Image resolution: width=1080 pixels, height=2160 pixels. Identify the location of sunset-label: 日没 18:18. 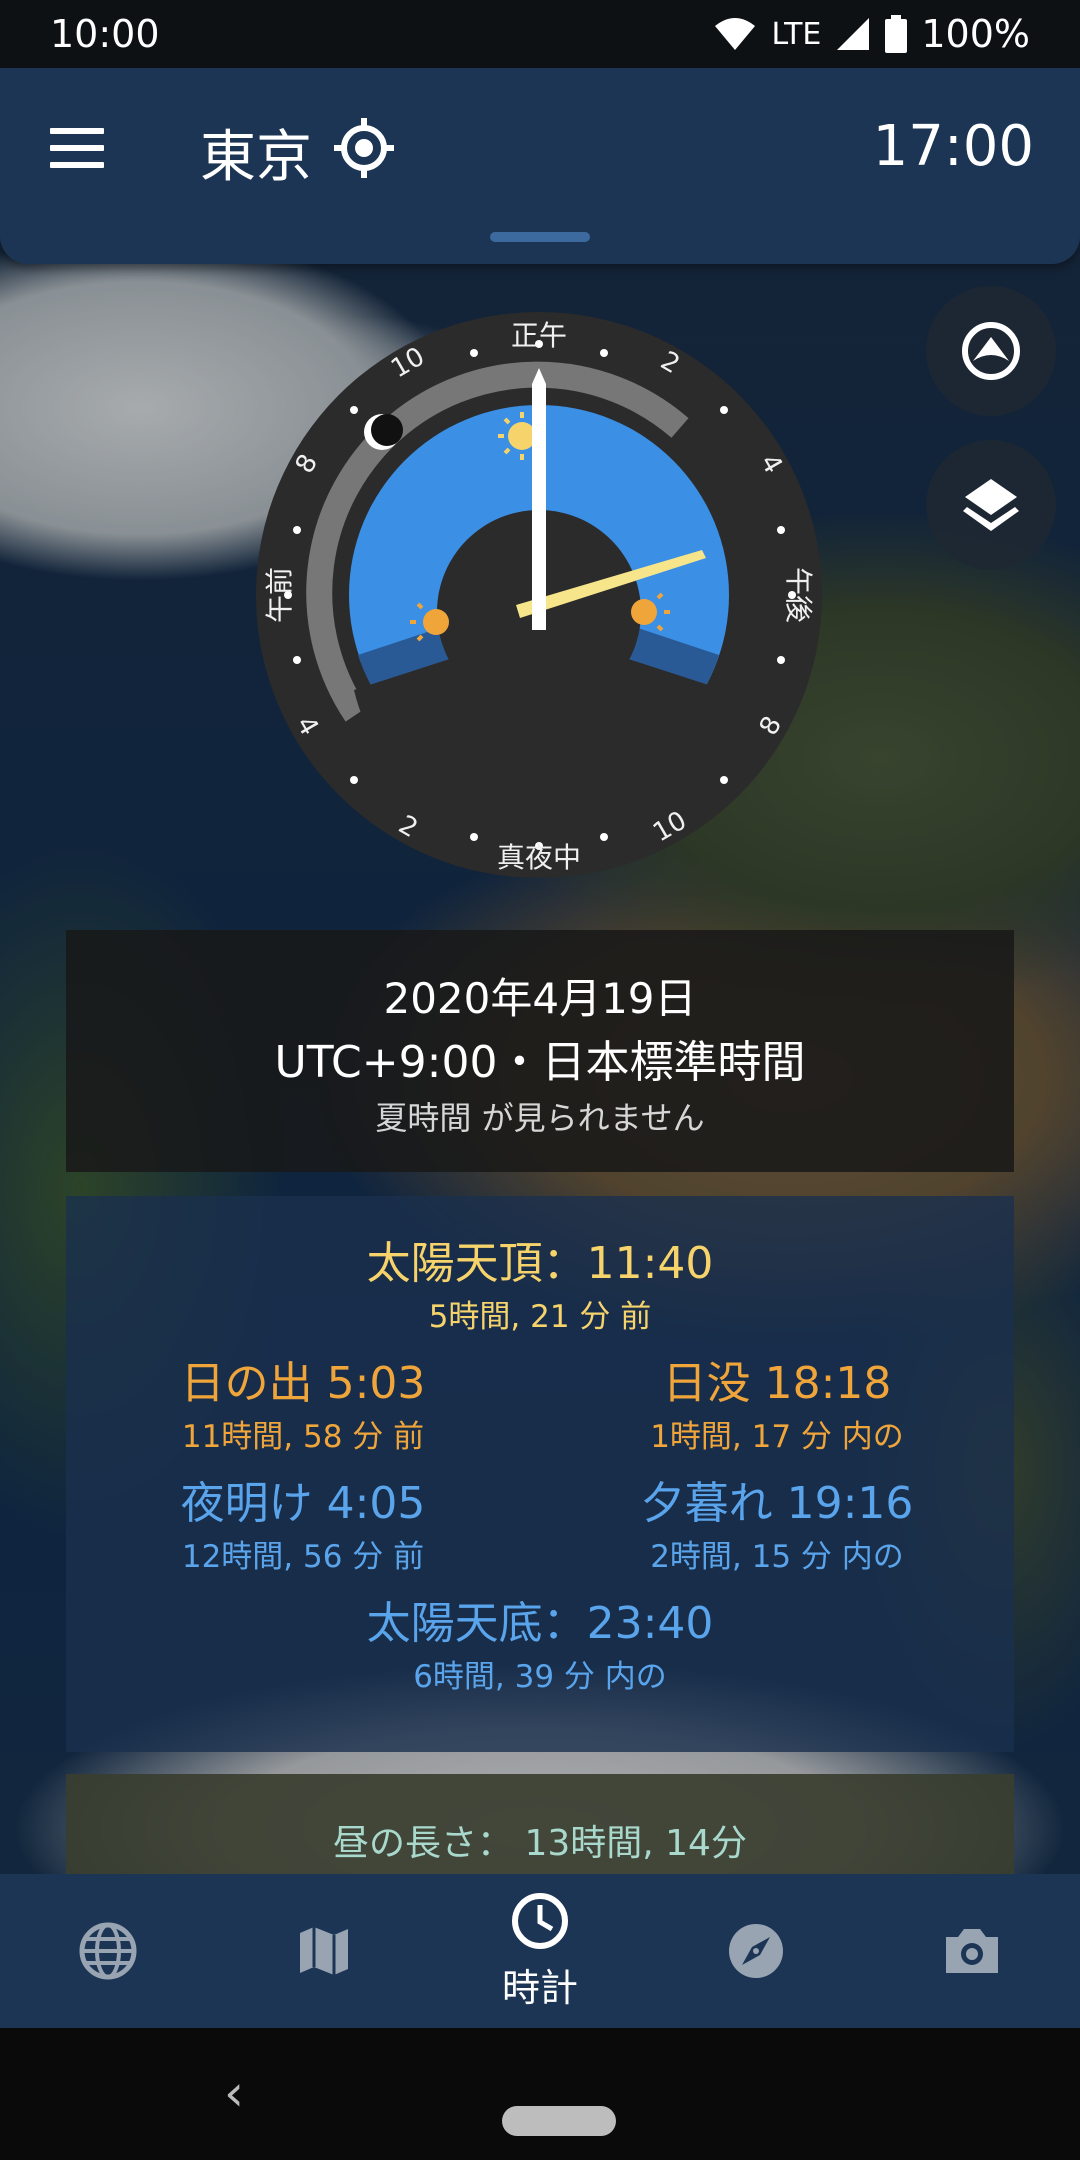
(777, 1383).